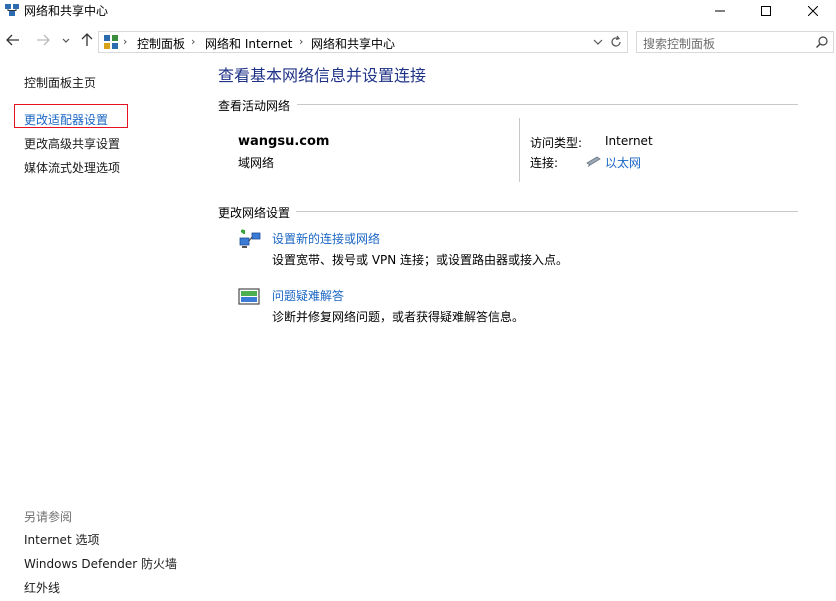 The width and height of the screenshot is (836, 601). I want to click on access-type-label: 访问类型:, so click(556, 143).